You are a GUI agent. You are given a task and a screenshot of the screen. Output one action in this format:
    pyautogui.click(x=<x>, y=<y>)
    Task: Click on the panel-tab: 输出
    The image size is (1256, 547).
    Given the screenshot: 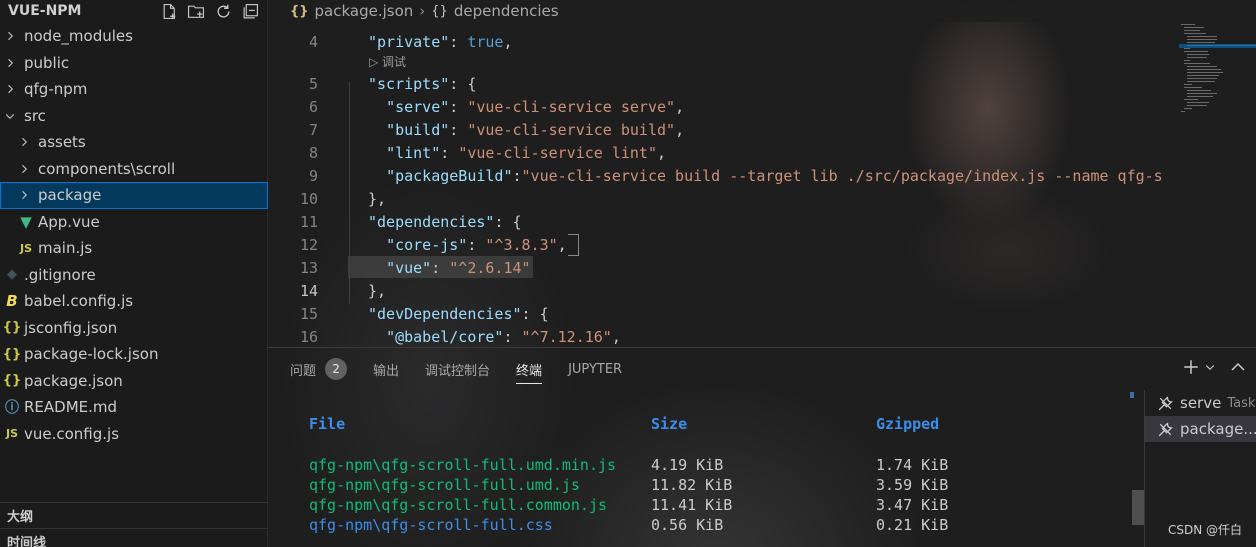 What is the action you would take?
    pyautogui.click(x=386, y=369)
    